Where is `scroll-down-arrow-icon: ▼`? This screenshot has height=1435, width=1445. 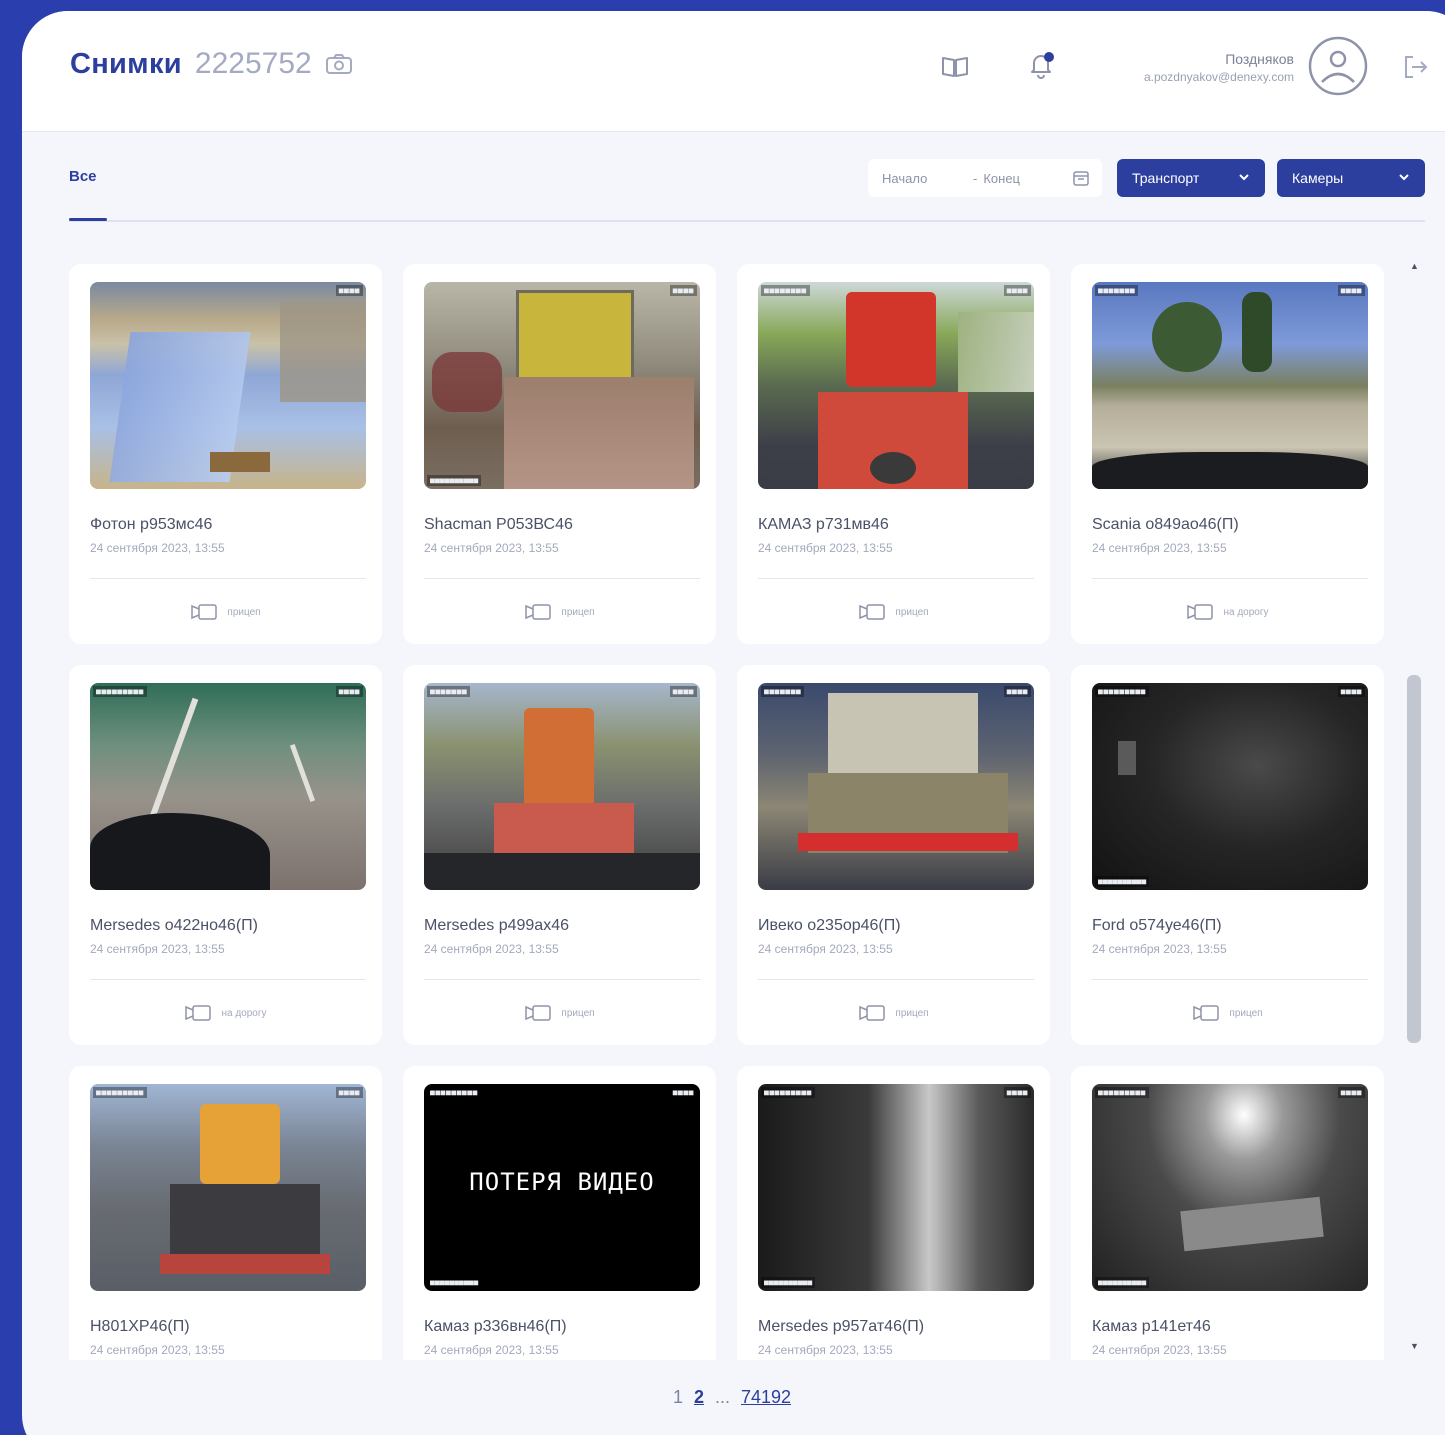 scroll-down-arrow-icon: ▼ is located at coordinates (1414, 1346).